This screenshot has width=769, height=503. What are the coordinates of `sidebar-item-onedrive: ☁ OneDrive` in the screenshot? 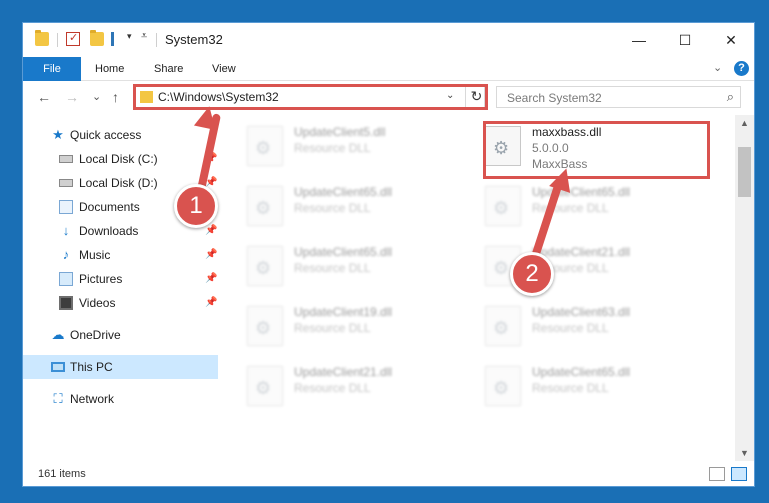 It's located at (120, 335).